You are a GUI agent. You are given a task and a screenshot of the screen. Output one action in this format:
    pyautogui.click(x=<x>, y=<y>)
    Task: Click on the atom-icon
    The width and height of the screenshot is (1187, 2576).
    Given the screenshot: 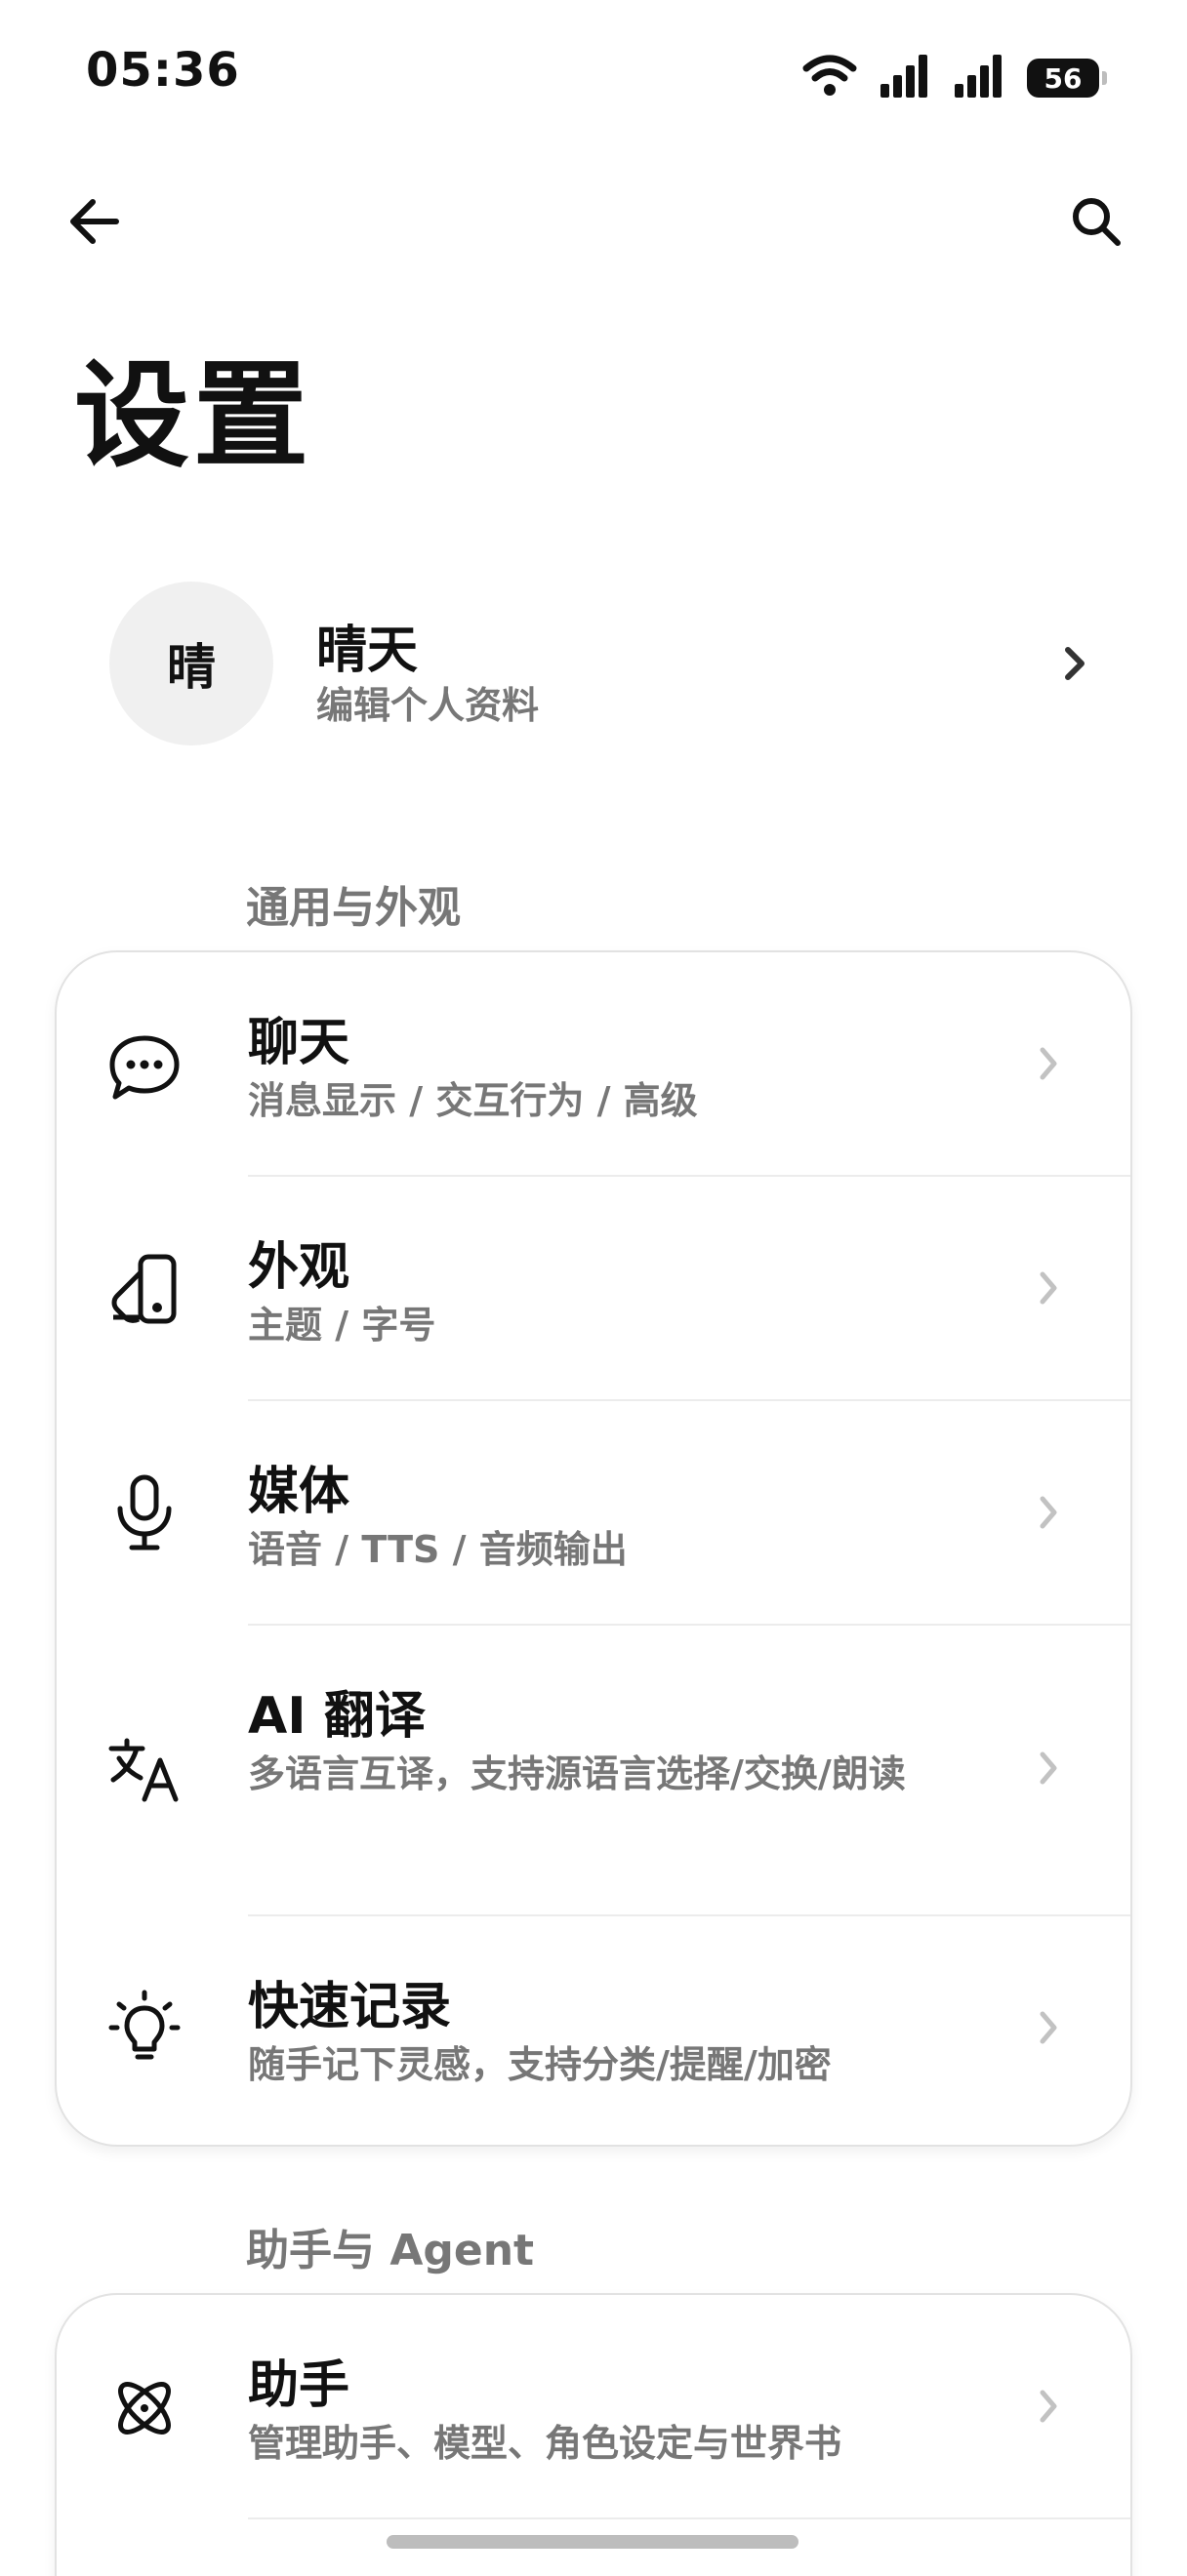 What is the action you would take?
    pyautogui.click(x=144, y=2408)
    